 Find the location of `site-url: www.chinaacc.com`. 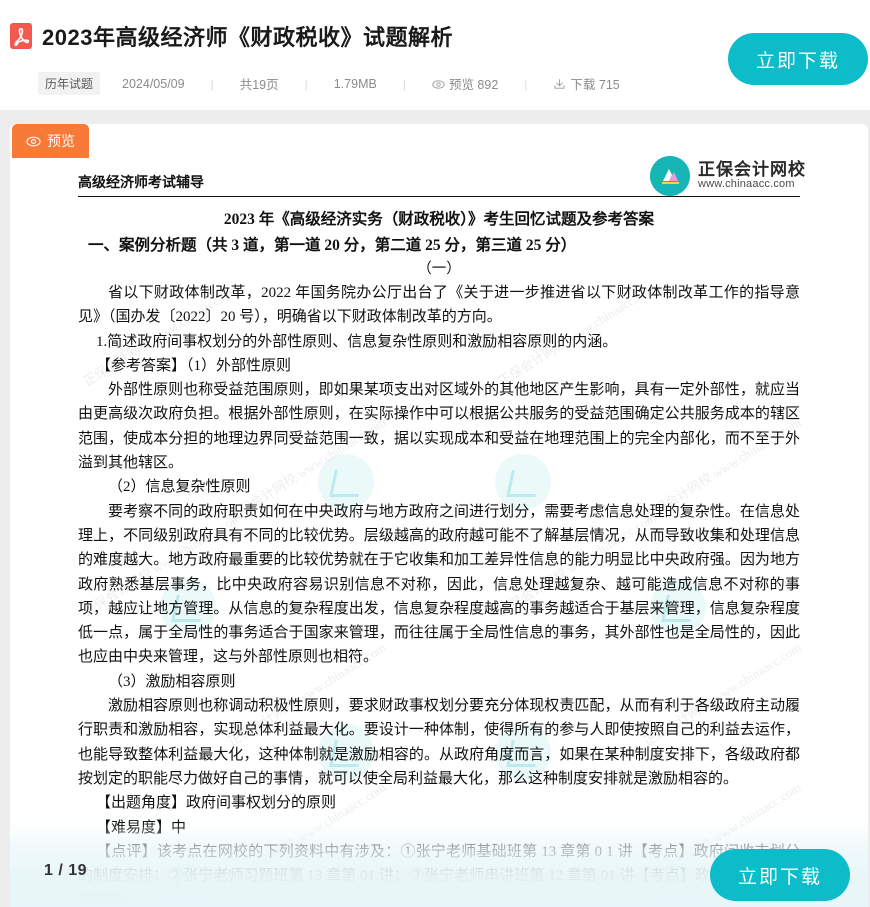

site-url: www.chinaacc.com is located at coordinates (746, 184).